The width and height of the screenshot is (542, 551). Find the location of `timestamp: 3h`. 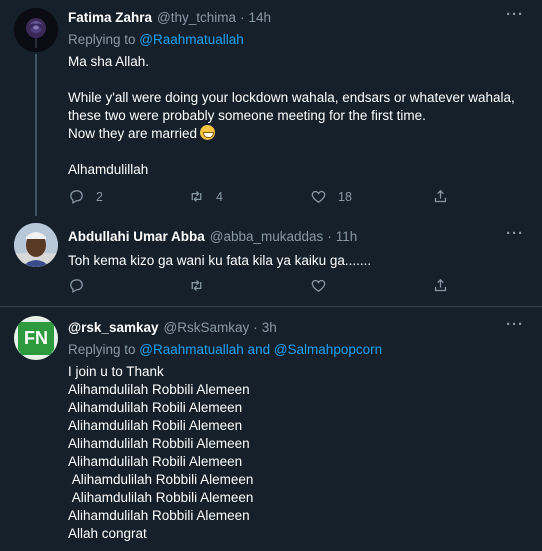

timestamp: 3h is located at coordinates (269, 327).